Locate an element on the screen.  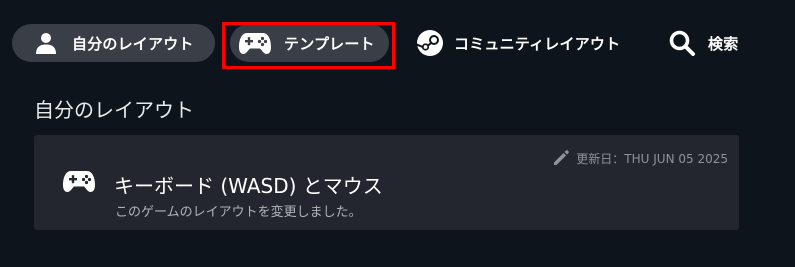
steam-icon is located at coordinates (430, 43).